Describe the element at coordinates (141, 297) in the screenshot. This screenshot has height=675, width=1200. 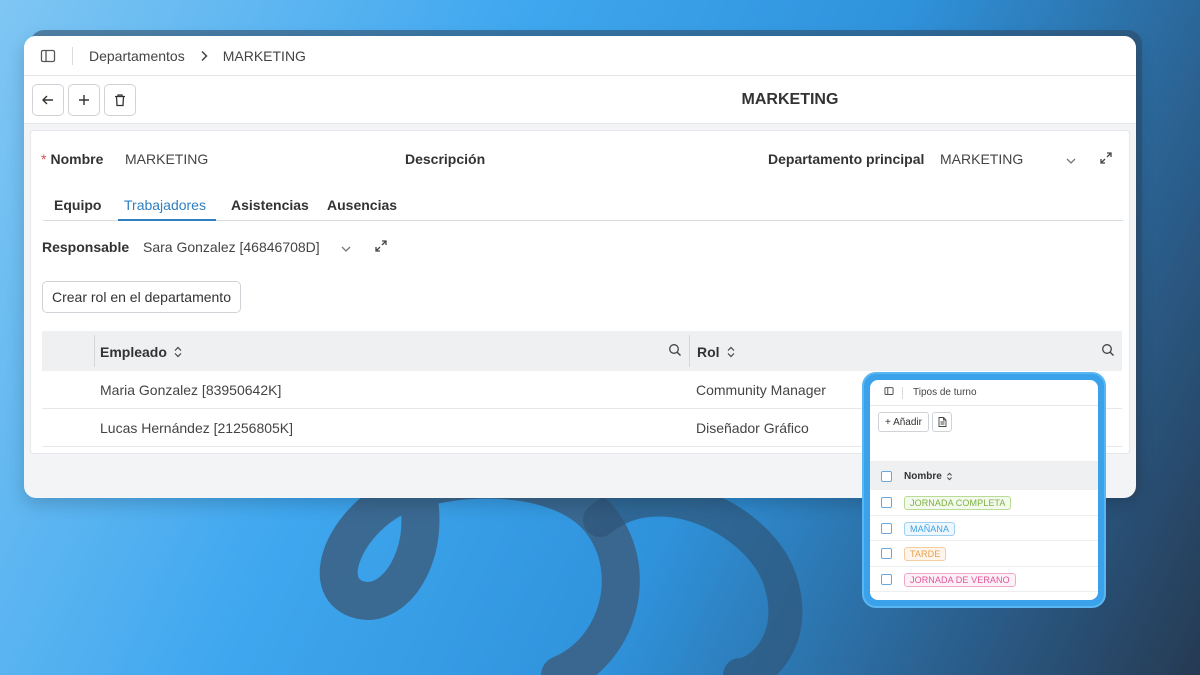
I see `create-role-button: Crear rol en el departamento` at that location.